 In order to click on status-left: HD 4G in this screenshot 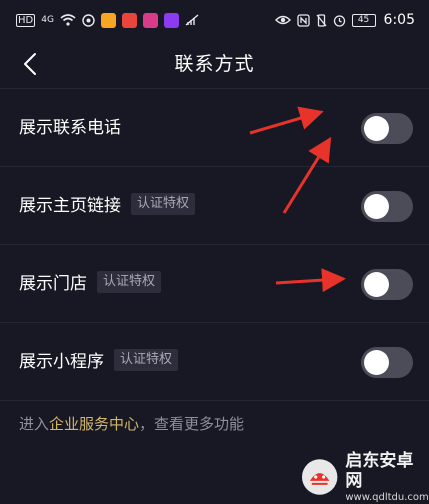, I will do `click(107, 20)`.